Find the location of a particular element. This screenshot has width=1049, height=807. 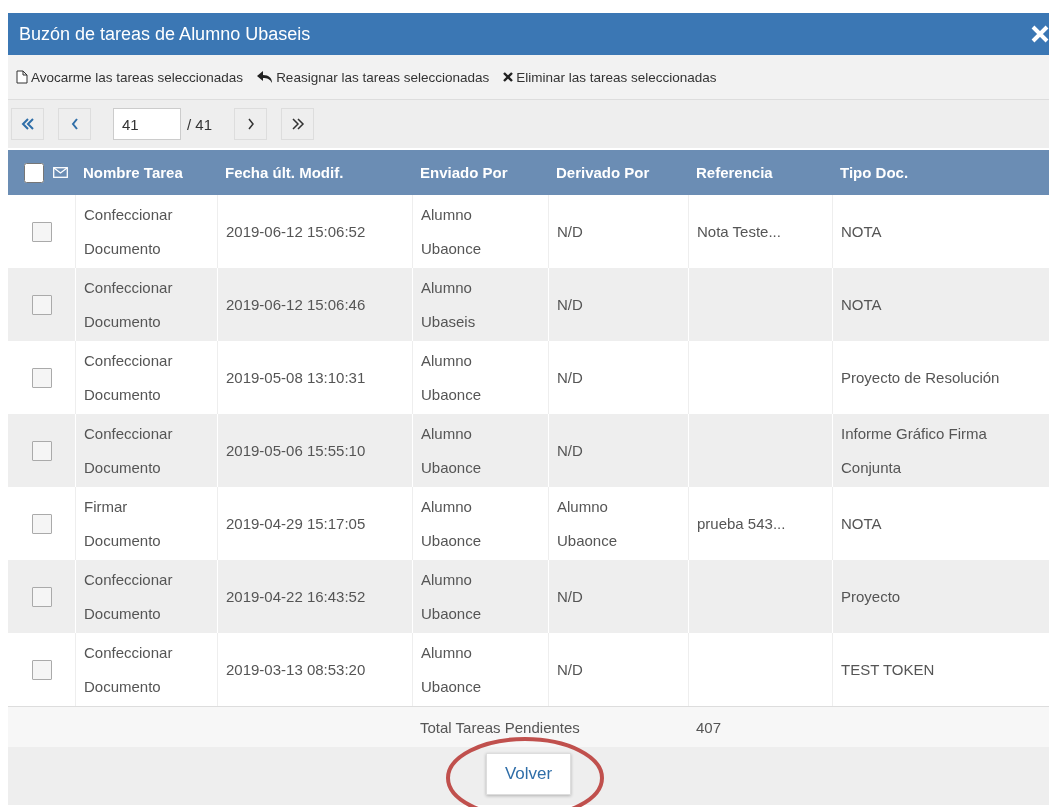

table-cell-text: 2019-05-06 15:55:10 is located at coordinates (296, 450).